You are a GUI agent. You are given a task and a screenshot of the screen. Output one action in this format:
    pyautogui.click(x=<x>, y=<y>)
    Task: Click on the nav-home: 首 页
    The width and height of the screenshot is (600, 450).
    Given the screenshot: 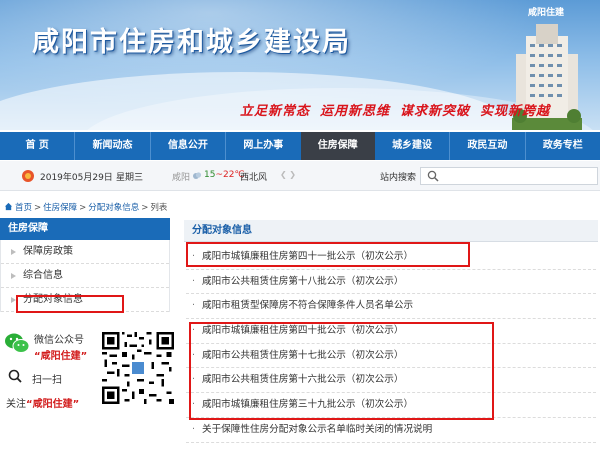 What is the action you would take?
    pyautogui.click(x=37, y=146)
    